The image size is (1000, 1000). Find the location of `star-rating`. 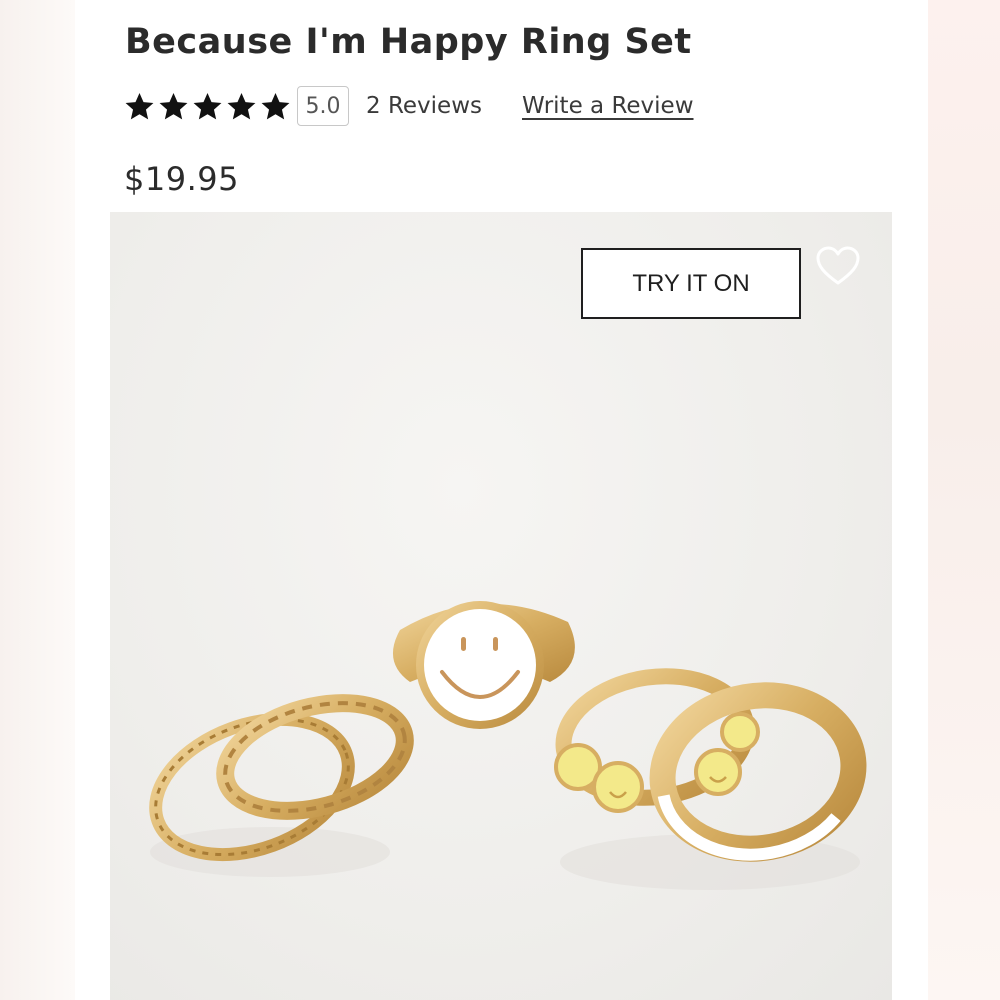

star-rating is located at coordinates (207, 106).